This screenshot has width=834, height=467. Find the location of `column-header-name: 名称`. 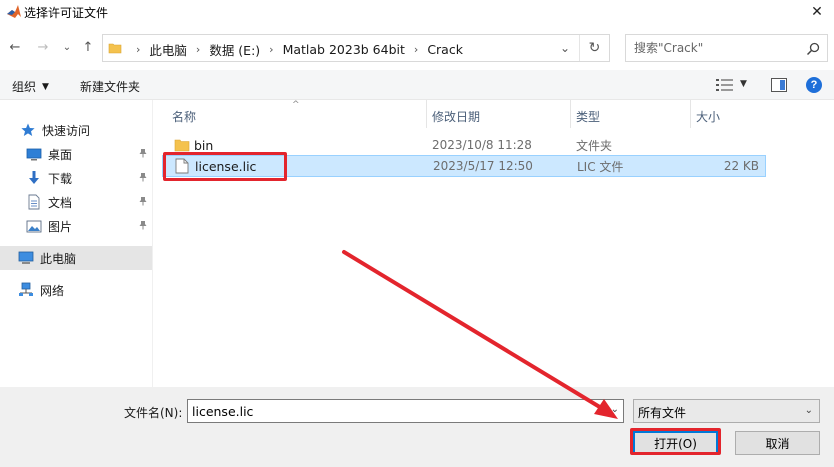

column-header-name: 名称 is located at coordinates (184, 116).